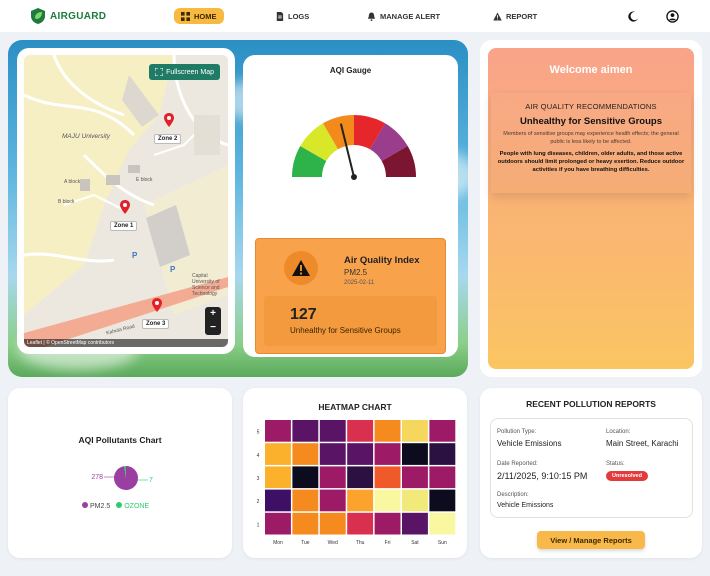  I want to click on location-value: Main Street, Karachi, so click(642, 443).